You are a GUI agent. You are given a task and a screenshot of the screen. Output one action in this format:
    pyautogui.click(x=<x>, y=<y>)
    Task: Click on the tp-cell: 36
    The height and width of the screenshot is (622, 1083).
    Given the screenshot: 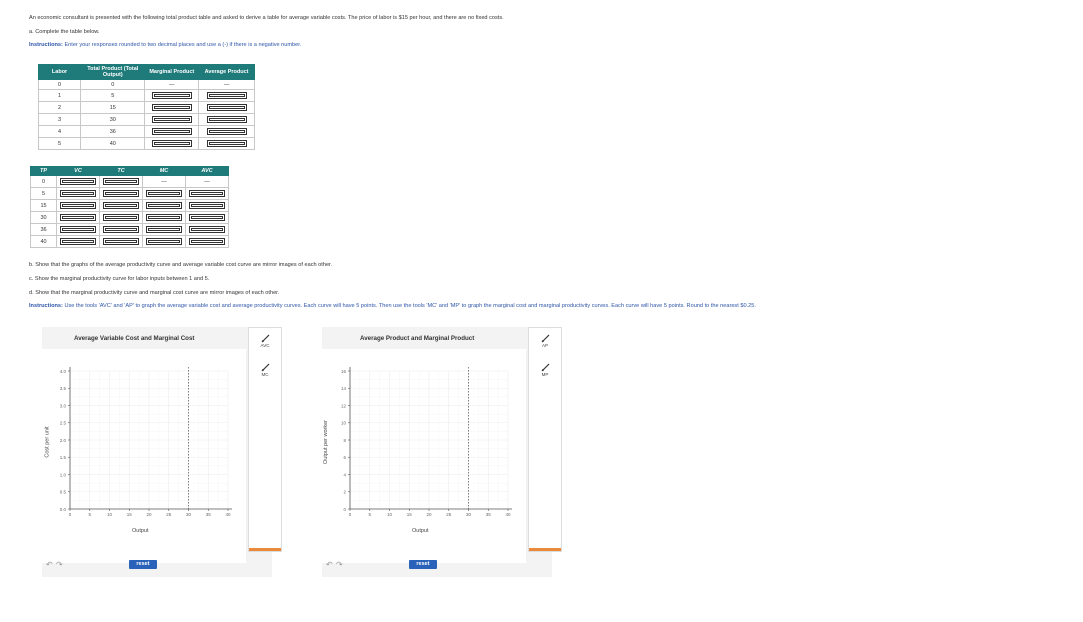 What is the action you would take?
    pyautogui.click(x=43, y=229)
    